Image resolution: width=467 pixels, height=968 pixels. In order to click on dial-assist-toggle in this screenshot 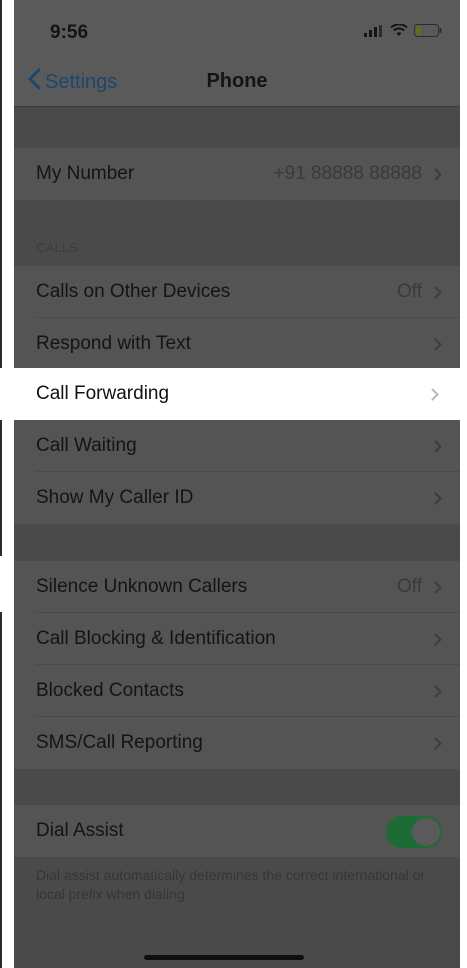, I will do `click(414, 832)`.